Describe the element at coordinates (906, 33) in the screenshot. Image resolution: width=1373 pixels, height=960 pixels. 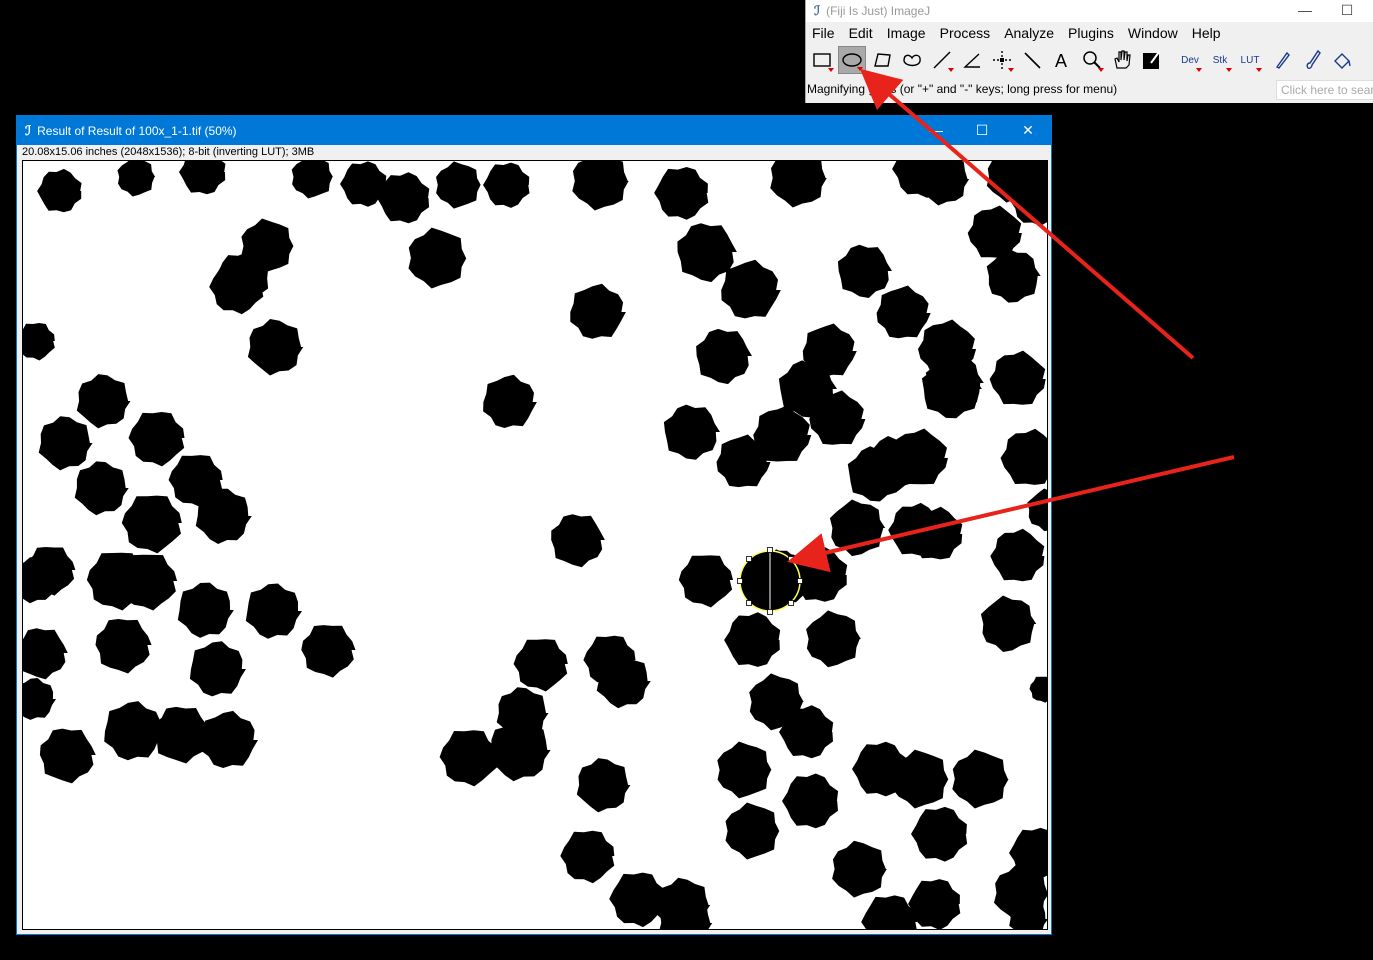
I see `menu-image: Image` at that location.